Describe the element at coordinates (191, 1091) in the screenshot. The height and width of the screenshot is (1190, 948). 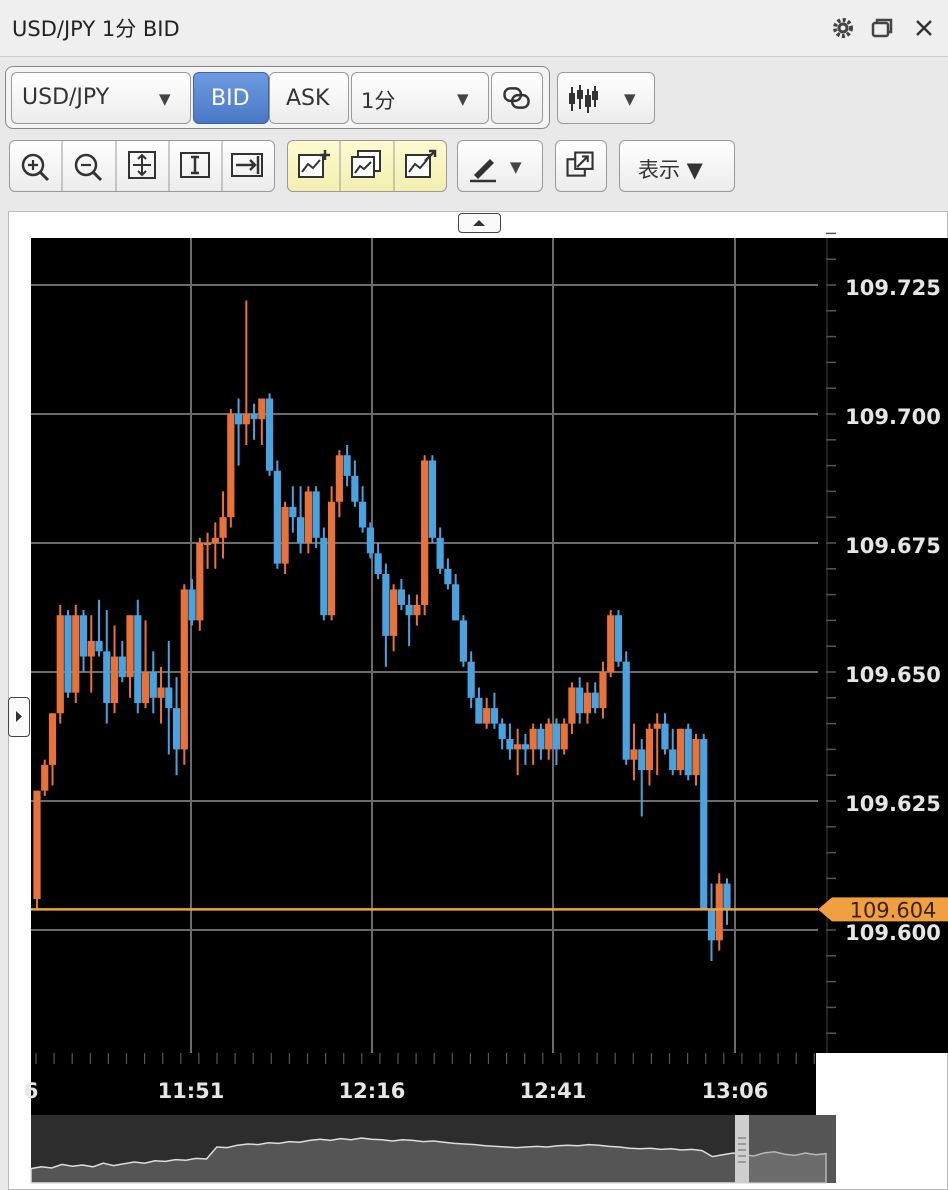
I see `x-tick-label: 11:51` at that location.